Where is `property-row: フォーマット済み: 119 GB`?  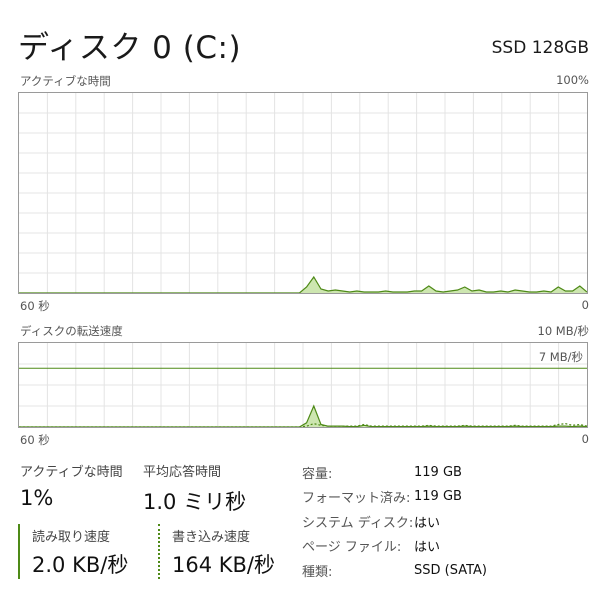 property-row: フォーマット済み: 119 GB is located at coordinates (394, 497).